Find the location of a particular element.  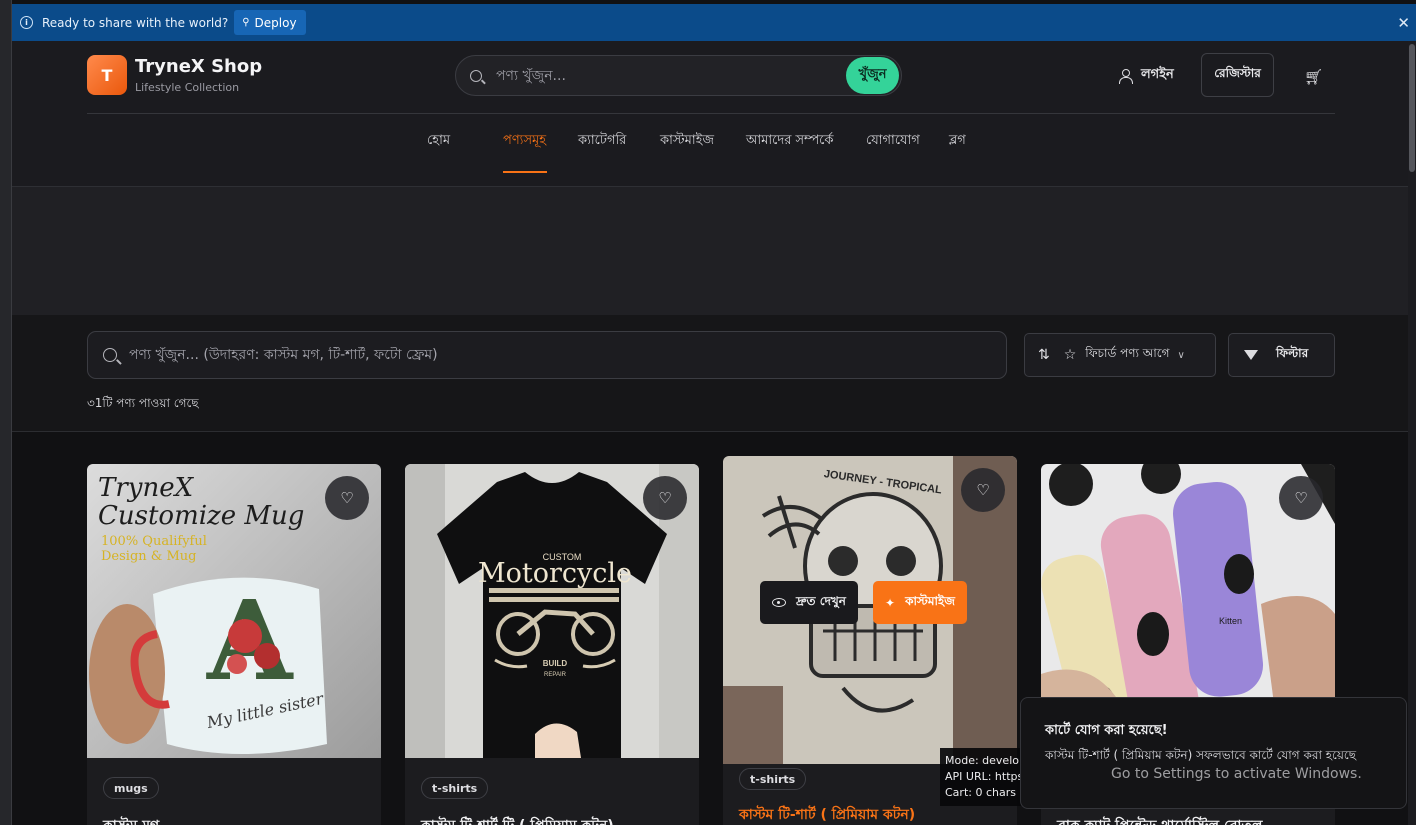

sort-label: ফিচার্ড পণ্য আগে is located at coordinates (1127, 353).